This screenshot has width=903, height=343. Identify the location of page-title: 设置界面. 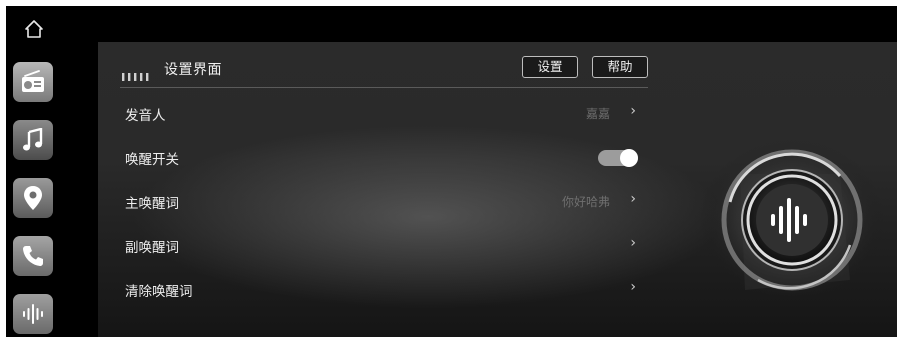
(193, 70).